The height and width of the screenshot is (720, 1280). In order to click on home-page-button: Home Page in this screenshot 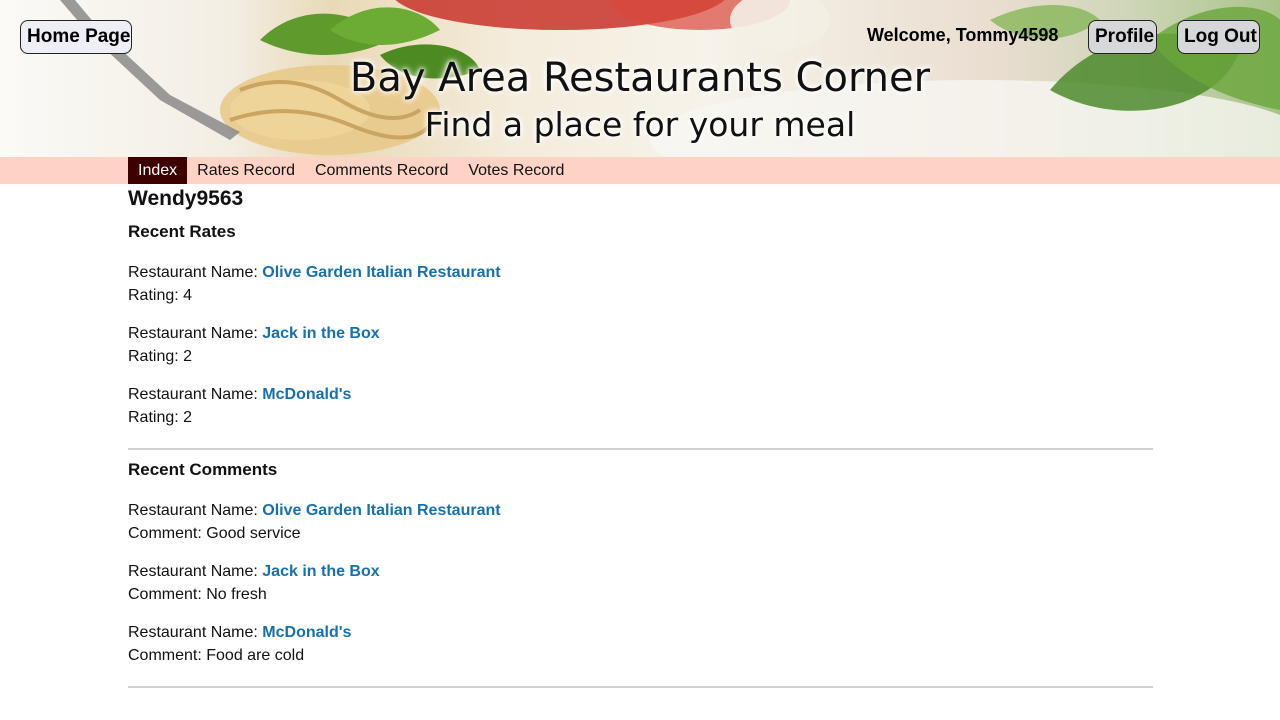, I will do `click(76, 37)`.